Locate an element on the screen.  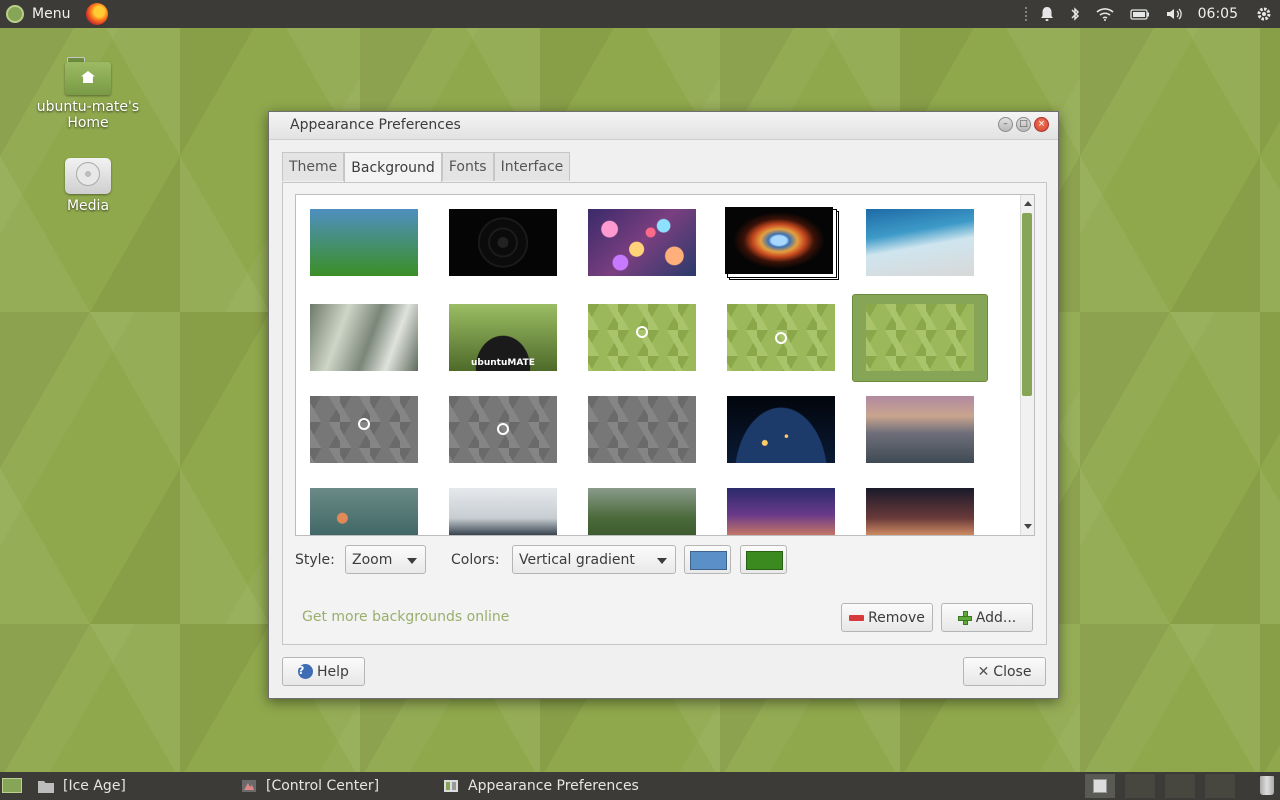
tab-fonts: Fonts is located at coordinates (467, 166).